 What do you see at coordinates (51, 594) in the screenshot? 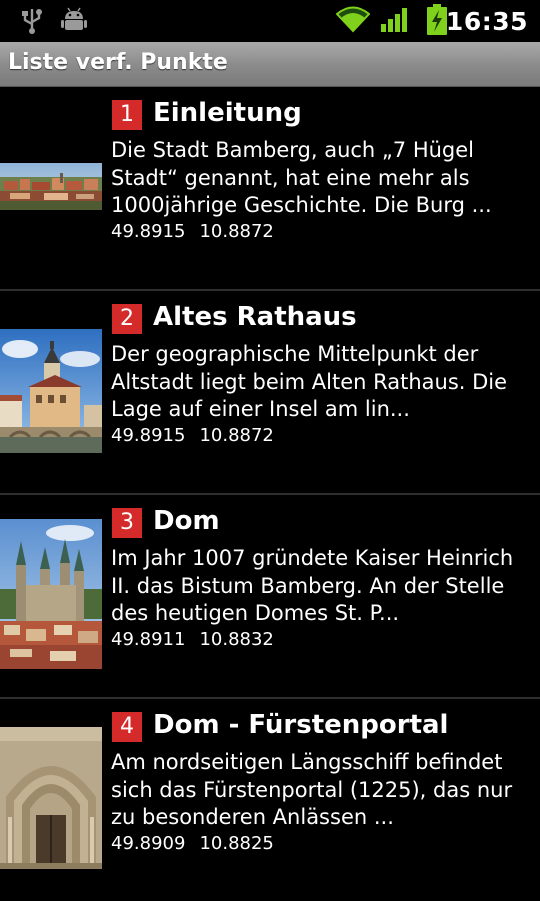
I see `cathedral-image` at bounding box center [51, 594].